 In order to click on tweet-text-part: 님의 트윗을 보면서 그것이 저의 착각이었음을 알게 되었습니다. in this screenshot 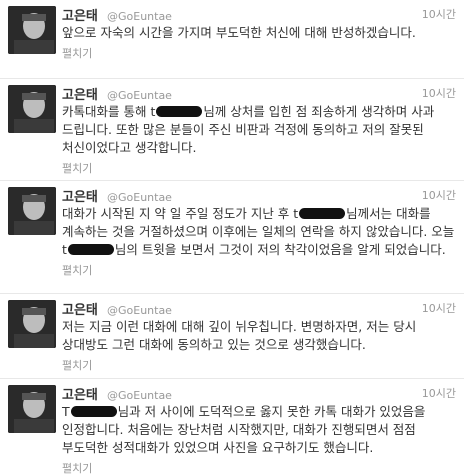, I will do `click(280, 249)`.